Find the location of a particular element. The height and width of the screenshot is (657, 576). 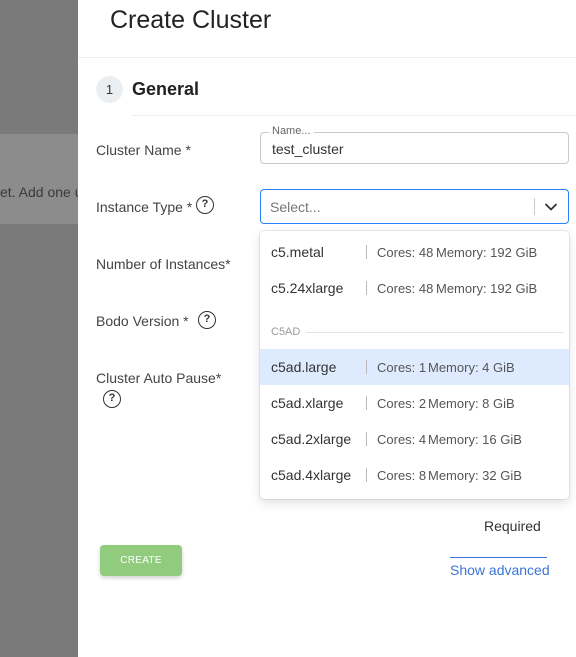

option-name: c5ad.xlarge is located at coordinates (307, 403).